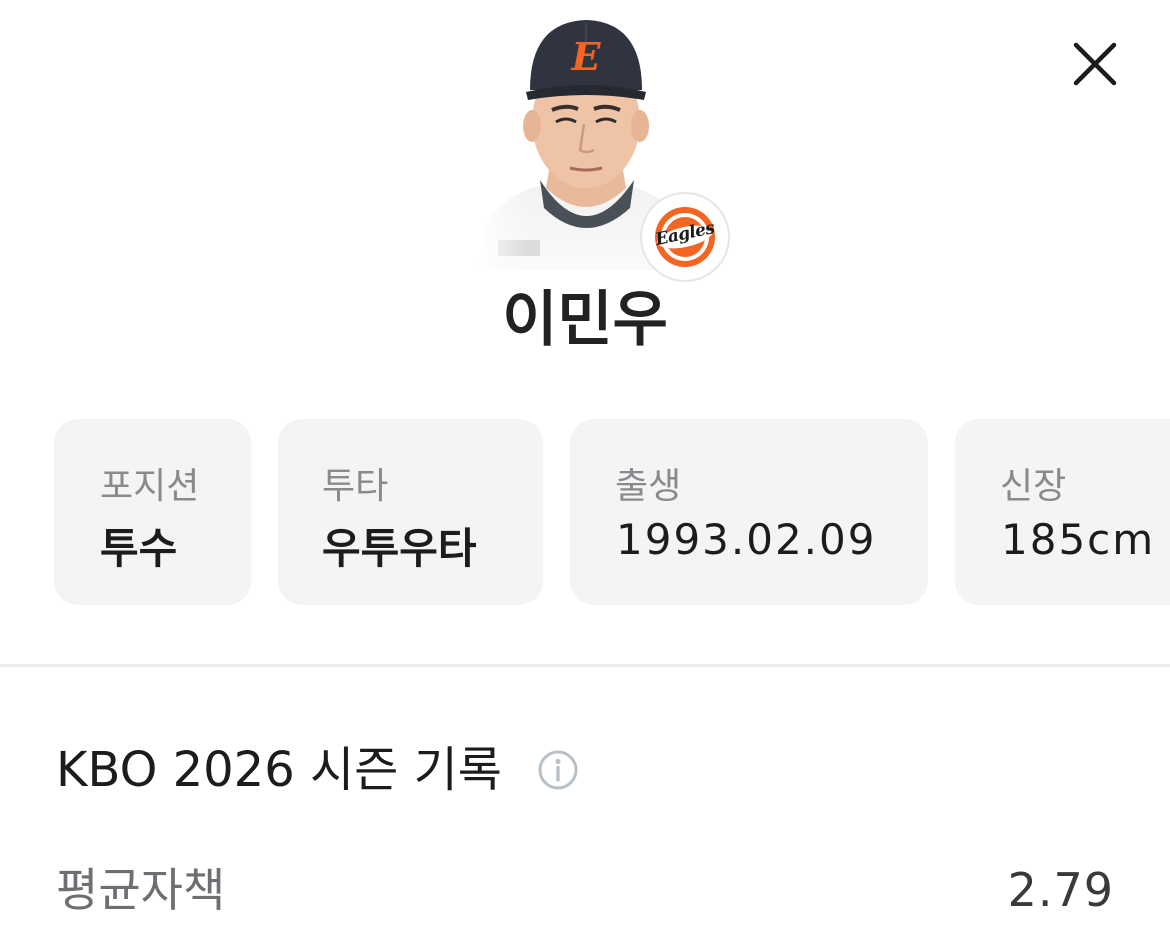  Describe the element at coordinates (410, 512) in the screenshot. I see `info-card-bats-throws: 투타 우투우타` at that location.